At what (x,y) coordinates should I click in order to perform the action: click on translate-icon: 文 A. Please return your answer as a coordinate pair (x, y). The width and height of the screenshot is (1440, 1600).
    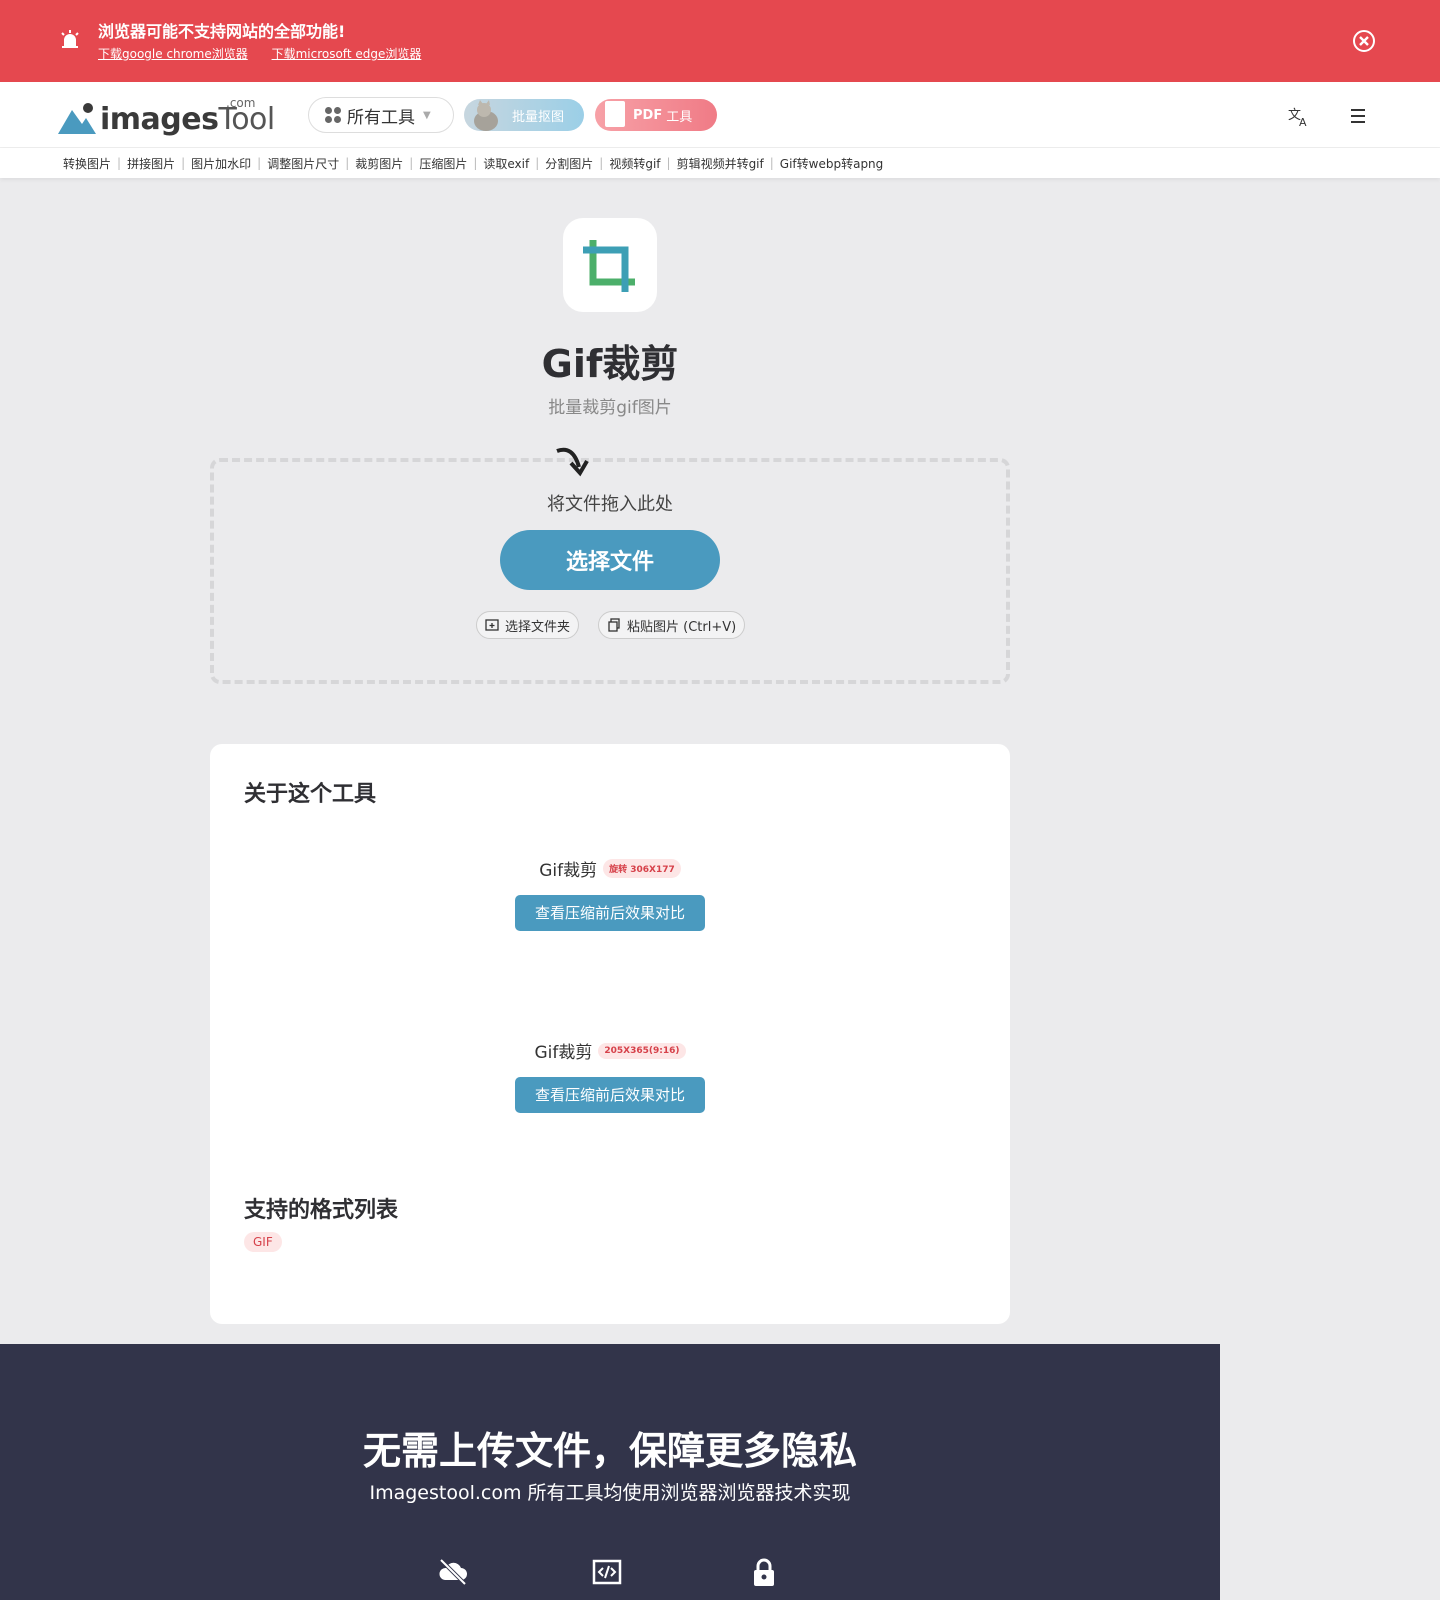
    Looking at the image, I should click on (1299, 116).